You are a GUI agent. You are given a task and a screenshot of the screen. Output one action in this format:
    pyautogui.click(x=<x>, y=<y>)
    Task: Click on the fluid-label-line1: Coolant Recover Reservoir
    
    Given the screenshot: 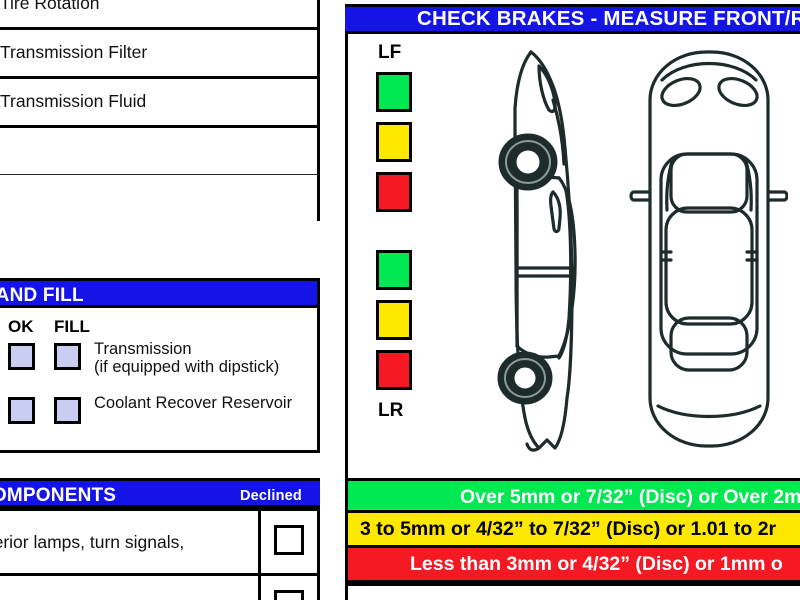 What is the action you would take?
    pyautogui.click(x=193, y=403)
    